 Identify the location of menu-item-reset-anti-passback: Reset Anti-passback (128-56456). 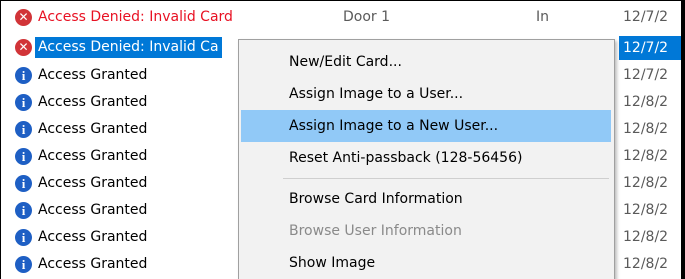
(426, 158).